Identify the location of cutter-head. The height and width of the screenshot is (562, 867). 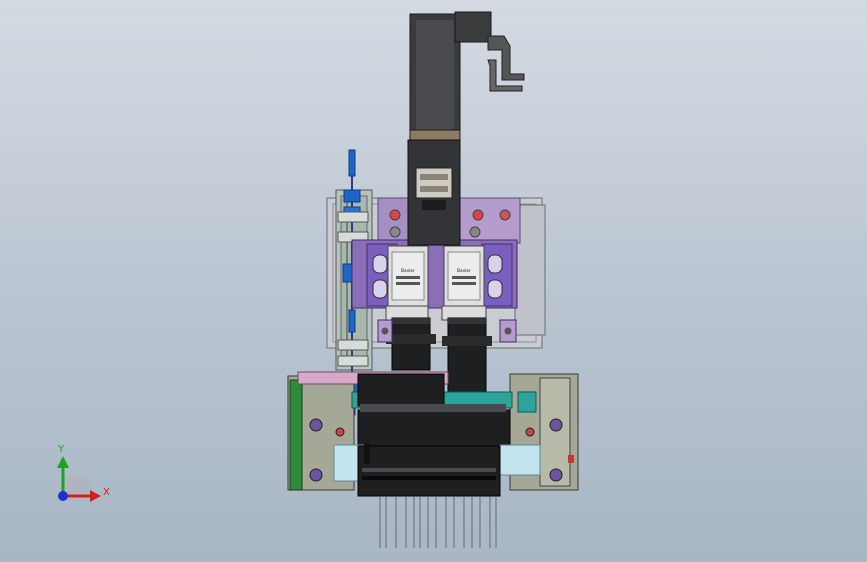
(429, 470).